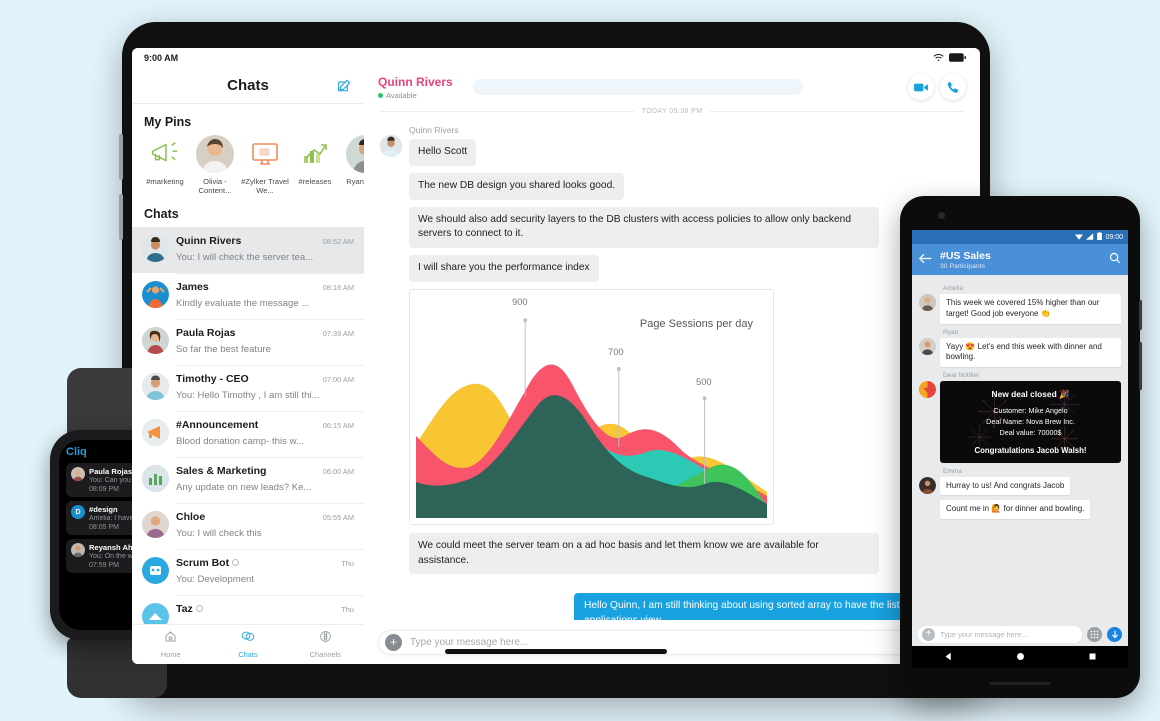 This screenshot has width=1160, height=721. Describe the element at coordinates (961, 376) in the screenshot. I see `phone-message-sender: Deal Notifier` at that location.